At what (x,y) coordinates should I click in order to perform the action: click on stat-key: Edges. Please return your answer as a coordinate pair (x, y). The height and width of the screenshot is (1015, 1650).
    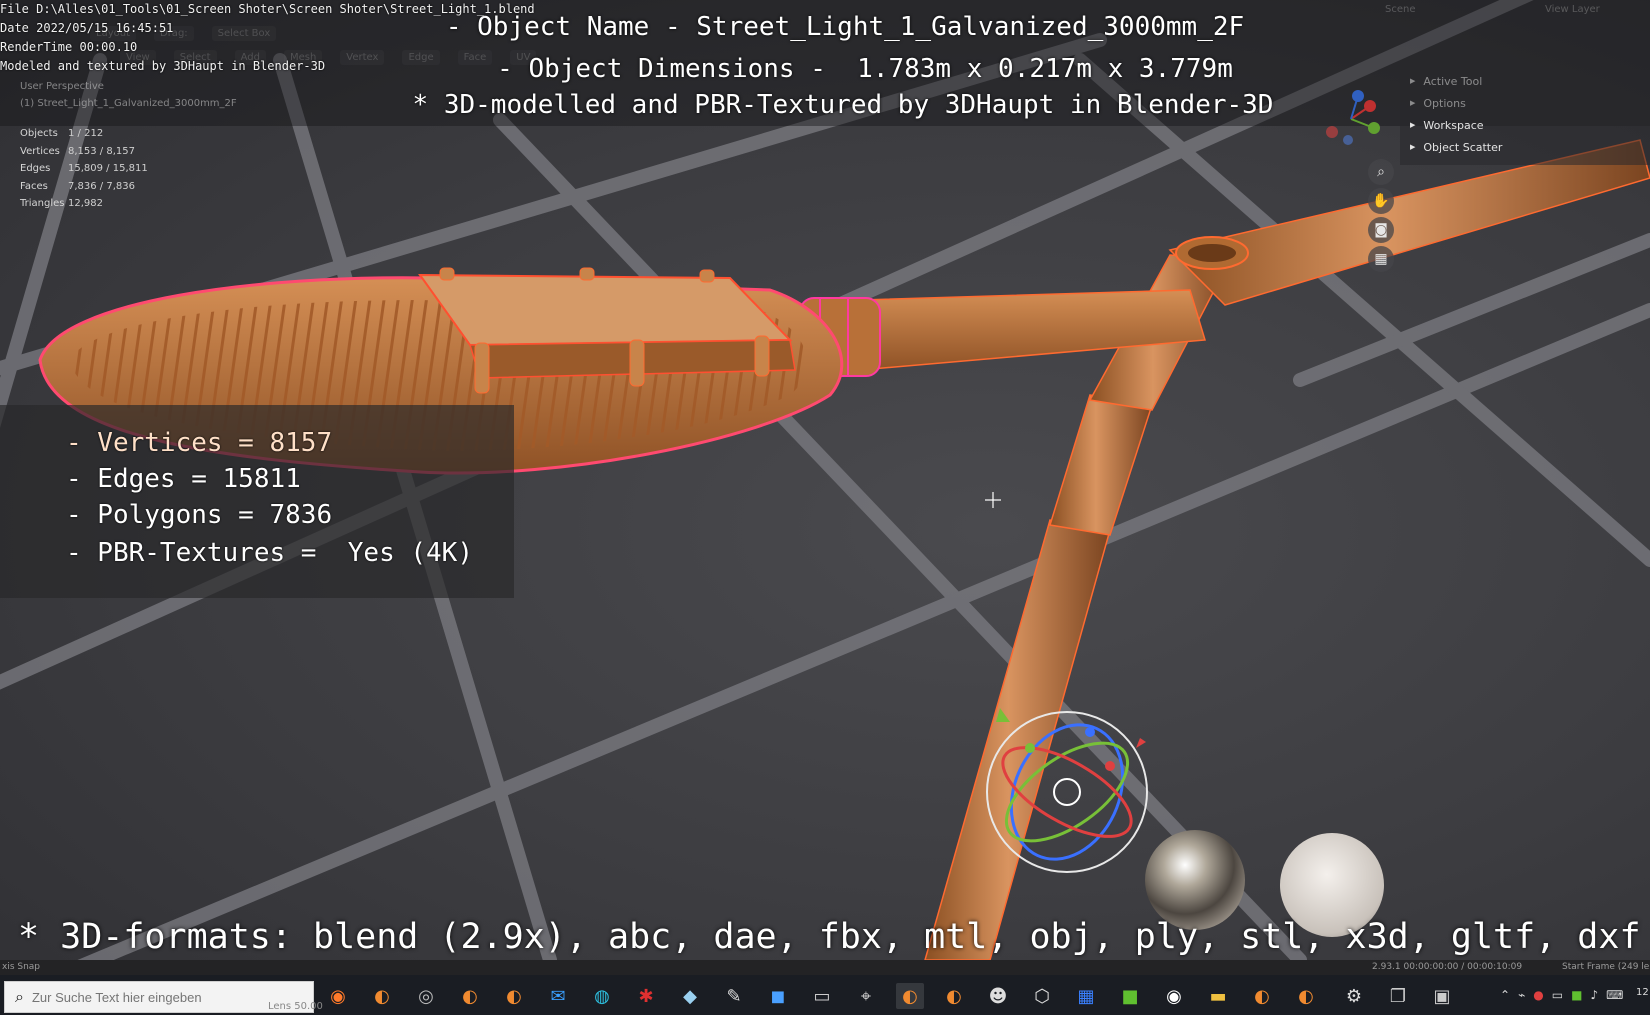
    Looking at the image, I should click on (35, 169).